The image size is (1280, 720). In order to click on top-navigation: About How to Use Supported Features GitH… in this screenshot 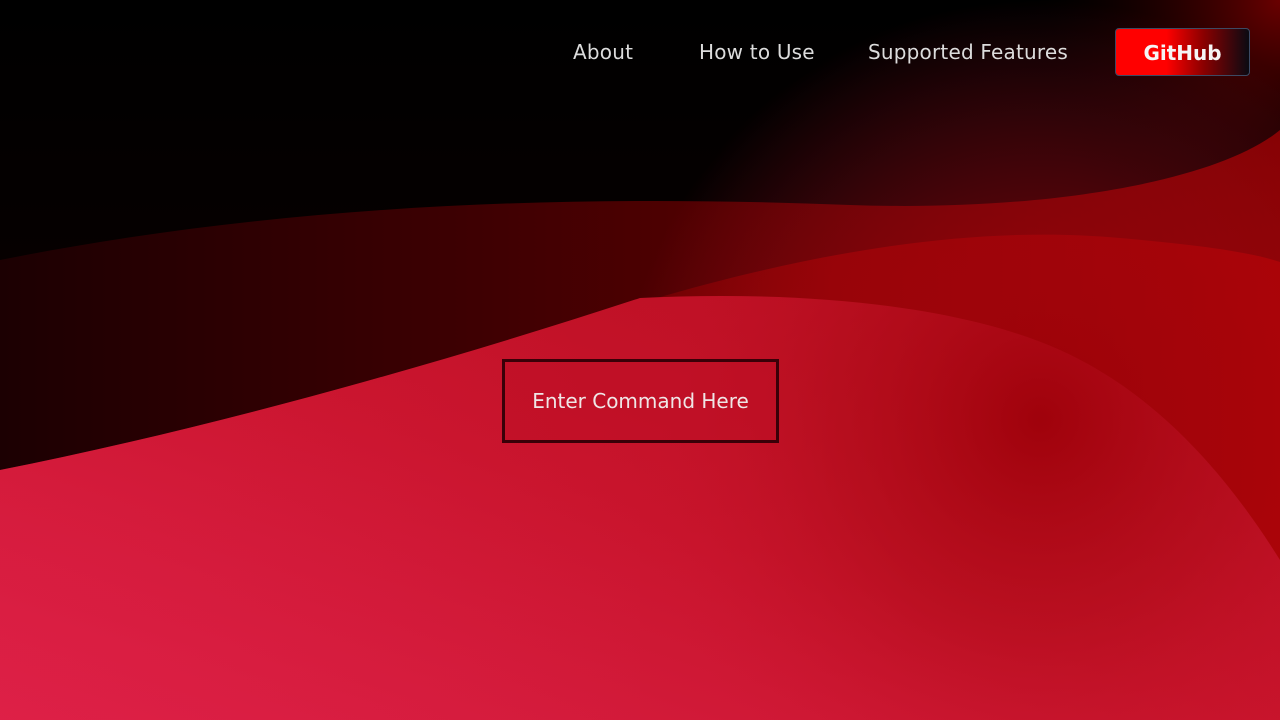, I will do `click(640, 54)`.